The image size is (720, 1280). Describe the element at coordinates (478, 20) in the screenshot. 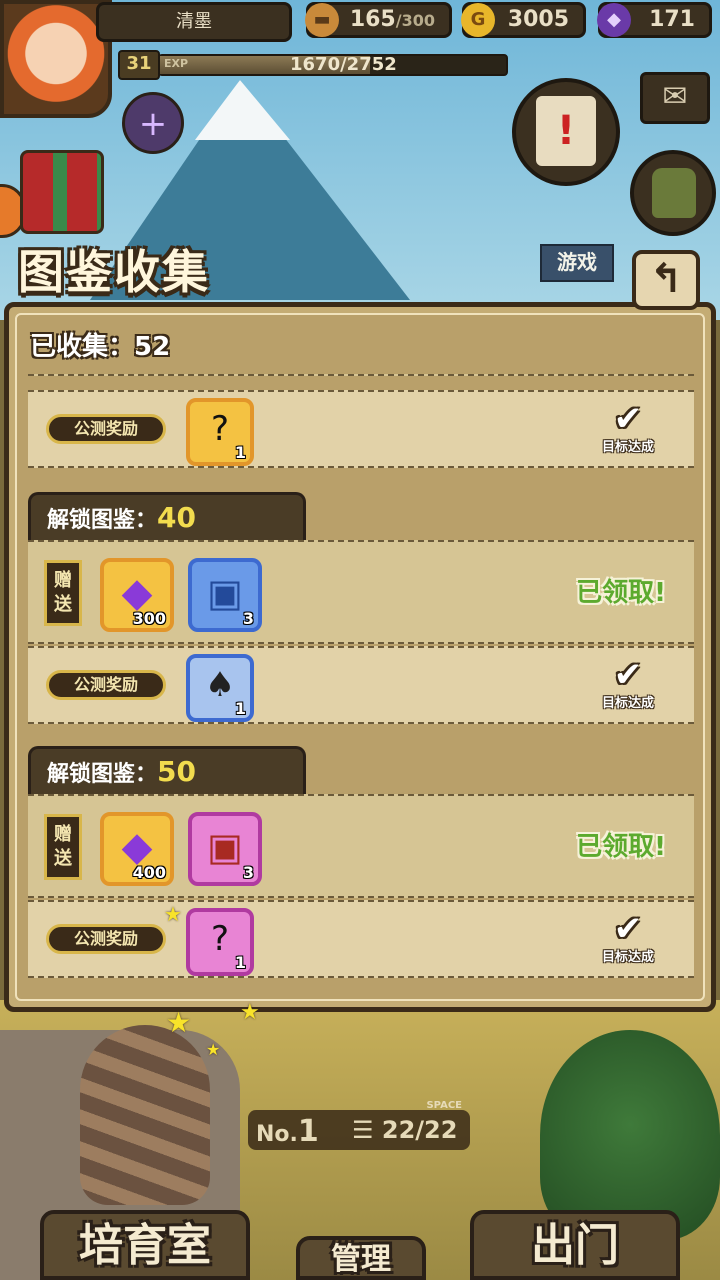

I see `gold-coin-icon: G` at that location.